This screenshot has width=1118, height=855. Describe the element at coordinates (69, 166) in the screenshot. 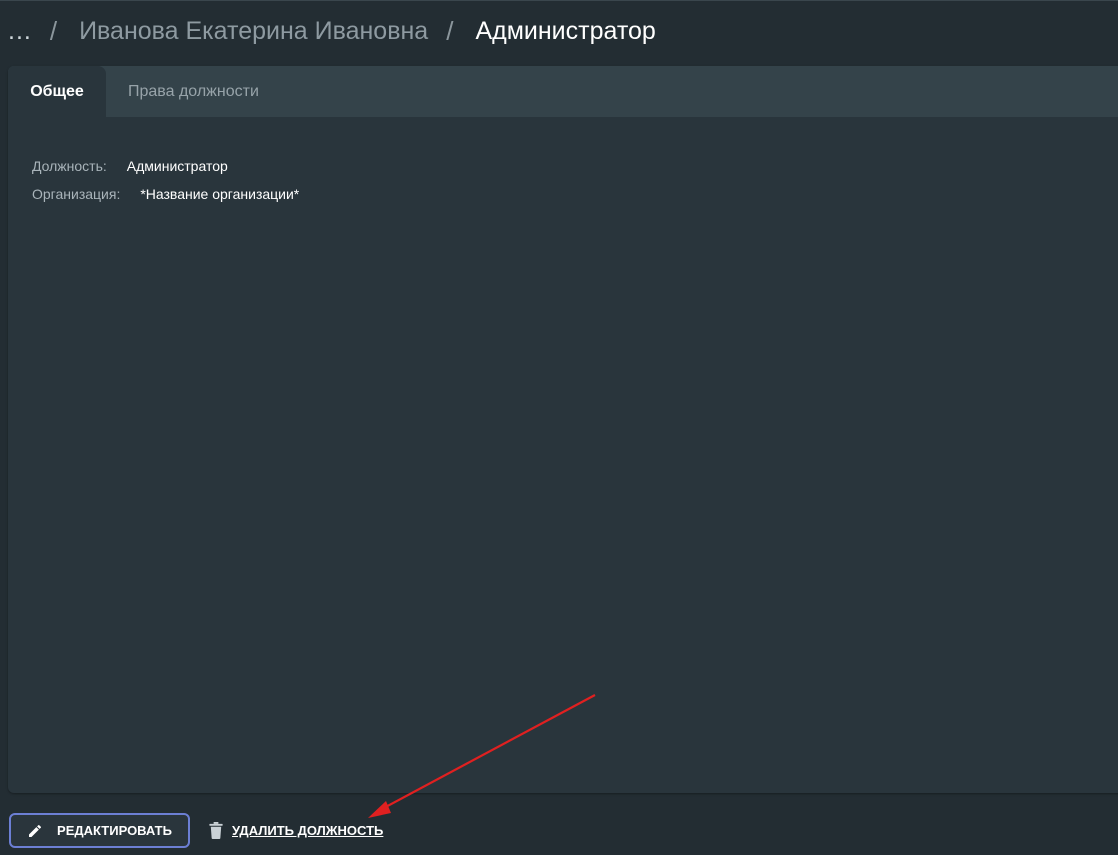

I see `position-label: Должность:` at that location.